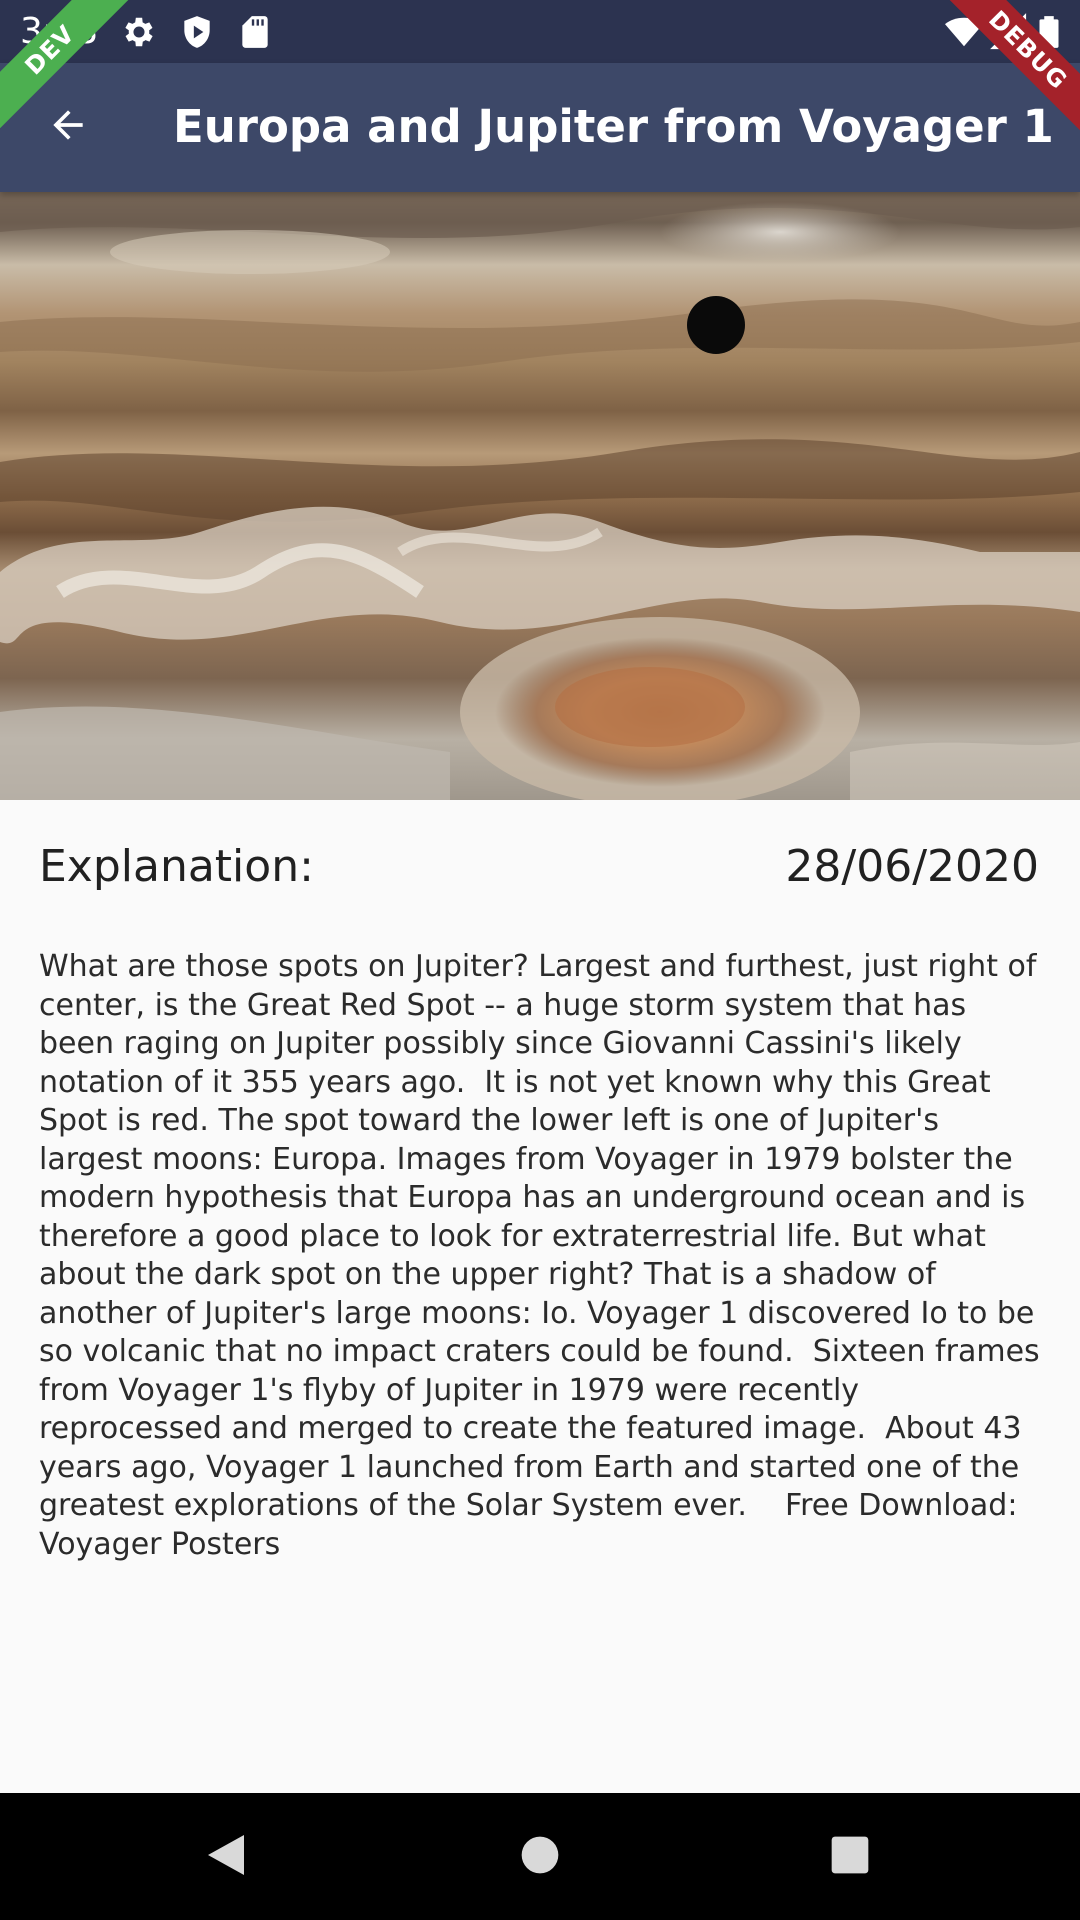 The image size is (1080, 1920). I want to click on back-button, so click(68, 127).